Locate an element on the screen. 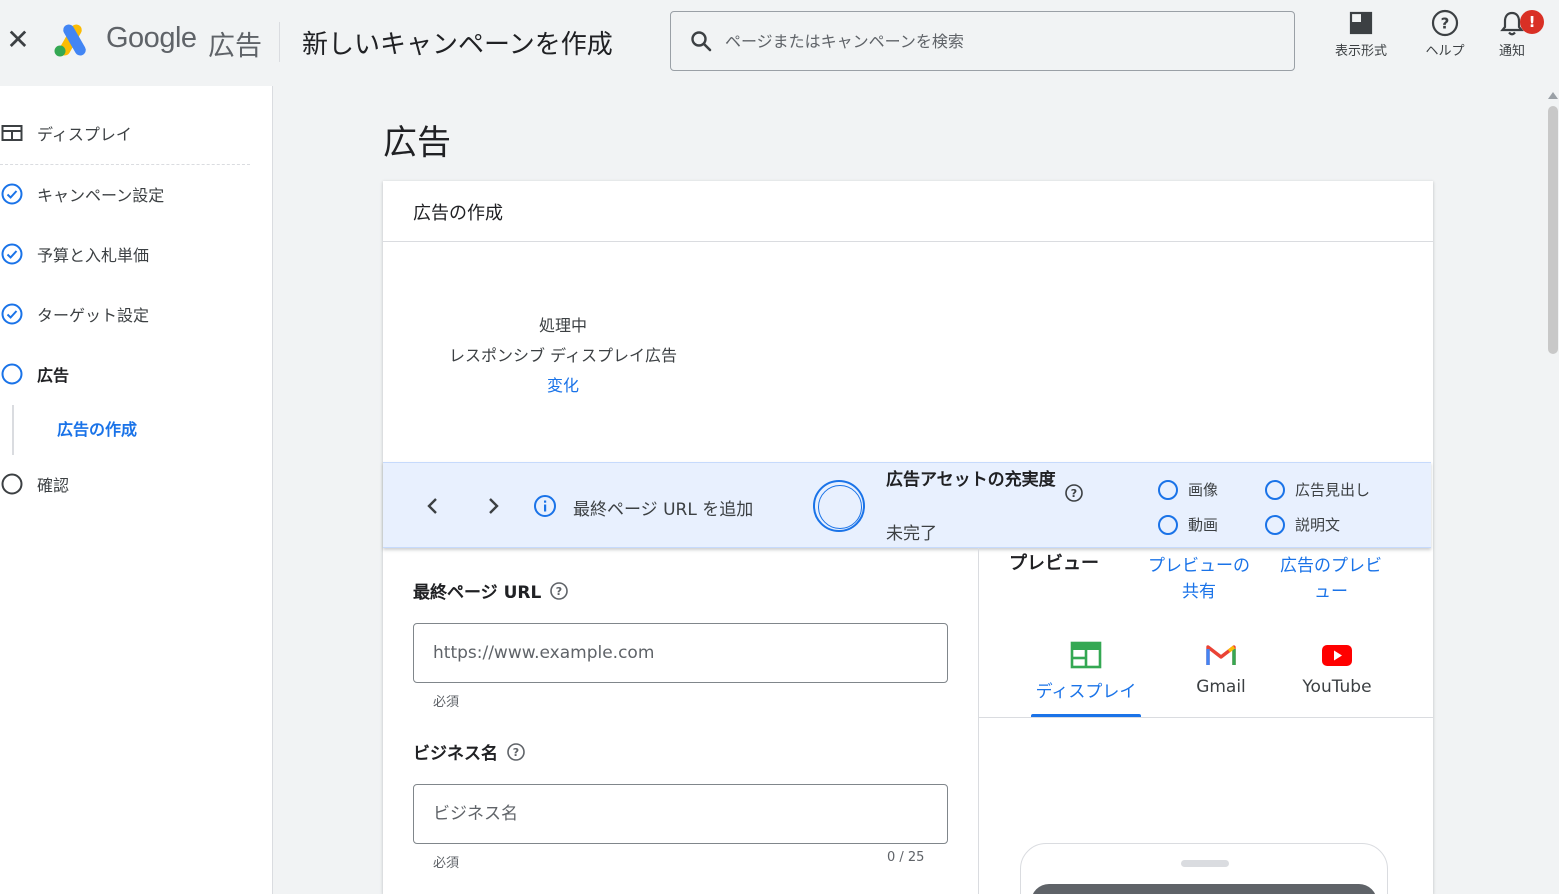 The image size is (1559, 894). business-name-field is located at coordinates (680, 814).